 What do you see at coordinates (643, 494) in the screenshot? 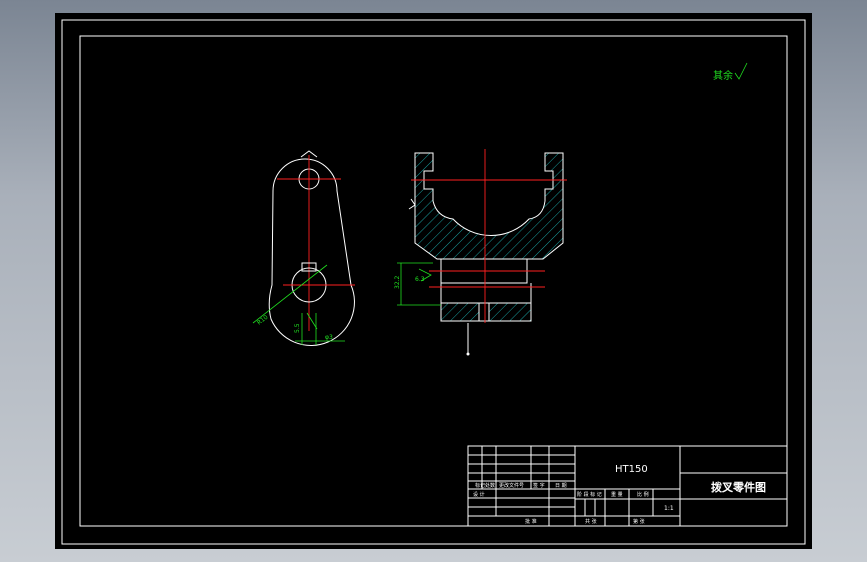
I see `label-ratio: 比 例` at bounding box center [643, 494].